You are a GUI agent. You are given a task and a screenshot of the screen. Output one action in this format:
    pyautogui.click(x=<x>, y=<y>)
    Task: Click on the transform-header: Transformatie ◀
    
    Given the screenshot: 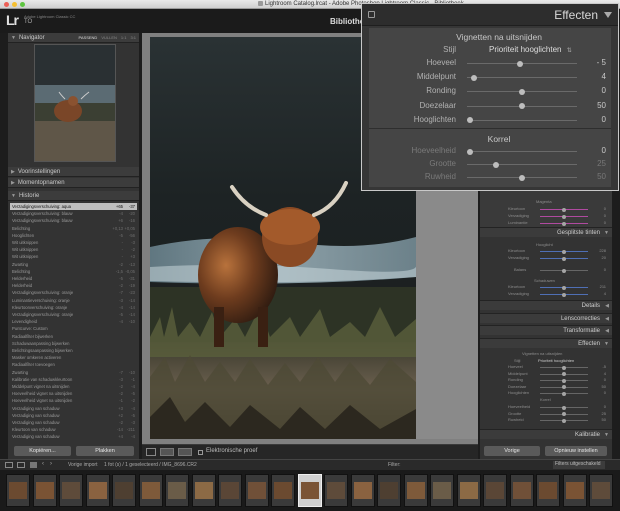 What is the action you would take?
    pyautogui.click(x=546, y=330)
    